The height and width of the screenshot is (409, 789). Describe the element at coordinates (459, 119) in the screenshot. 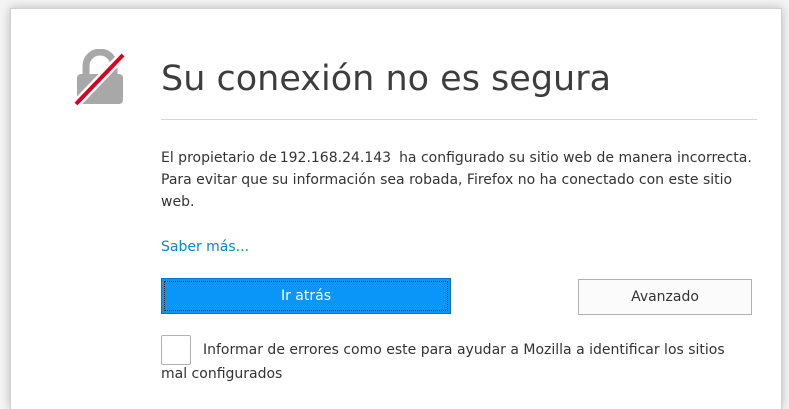

I see `title-divider` at that location.